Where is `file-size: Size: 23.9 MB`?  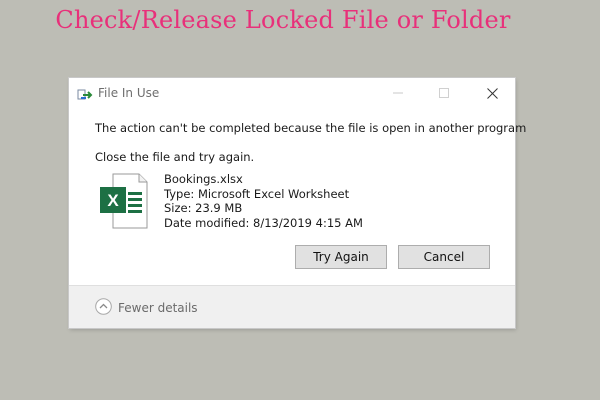 file-size: Size: 23.9 MB is located at coordinates (203, 208).